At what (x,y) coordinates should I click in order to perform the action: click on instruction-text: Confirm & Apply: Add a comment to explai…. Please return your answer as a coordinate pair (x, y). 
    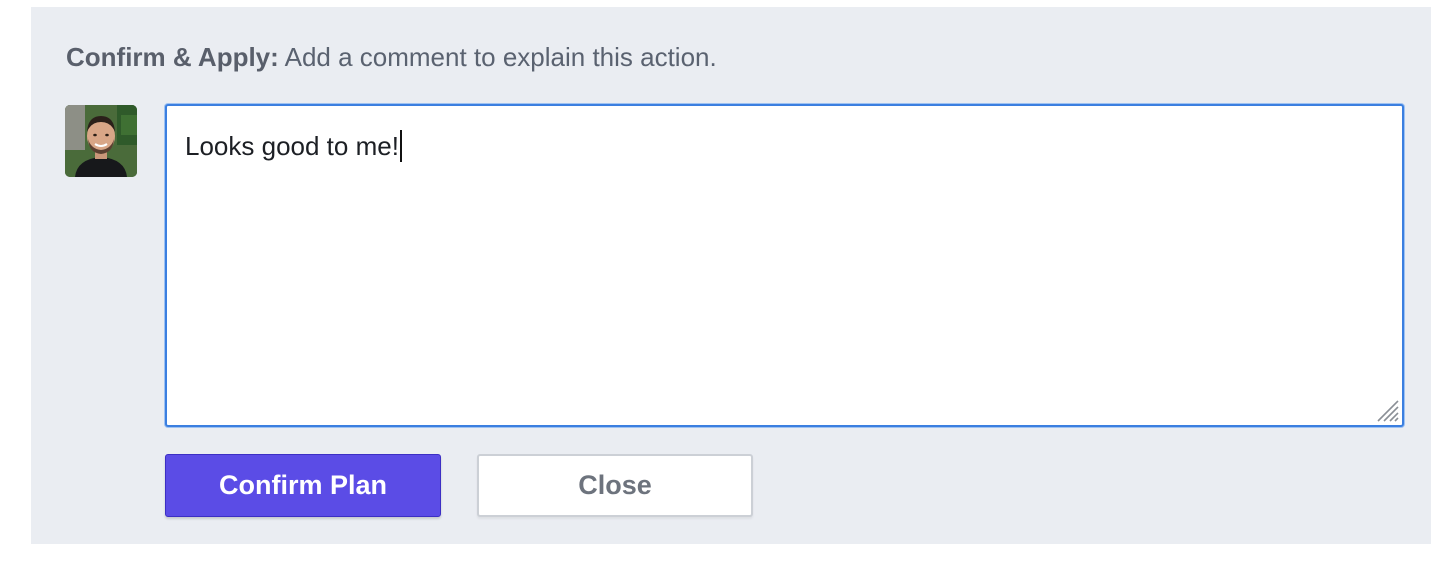
    Looking at the image, I should click on (391, 57).